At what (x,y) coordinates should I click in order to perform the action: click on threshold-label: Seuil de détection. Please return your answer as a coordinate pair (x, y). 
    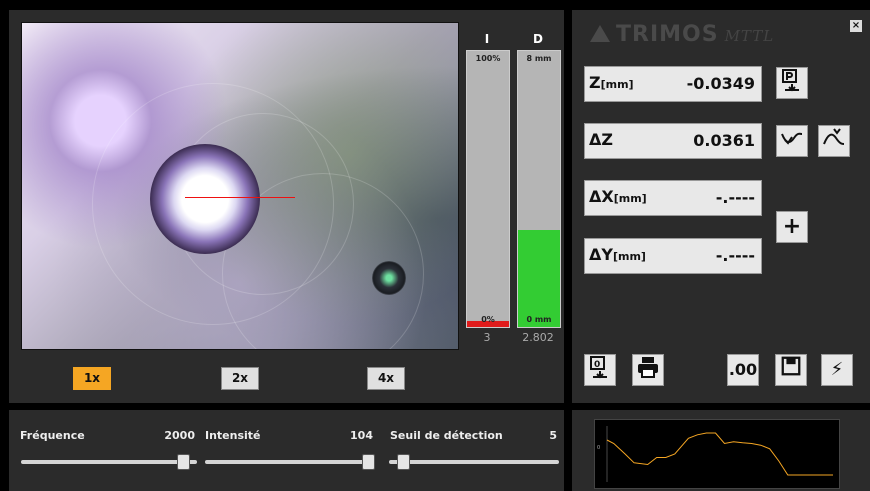
    Looking at the image, I should click on (446, 435).